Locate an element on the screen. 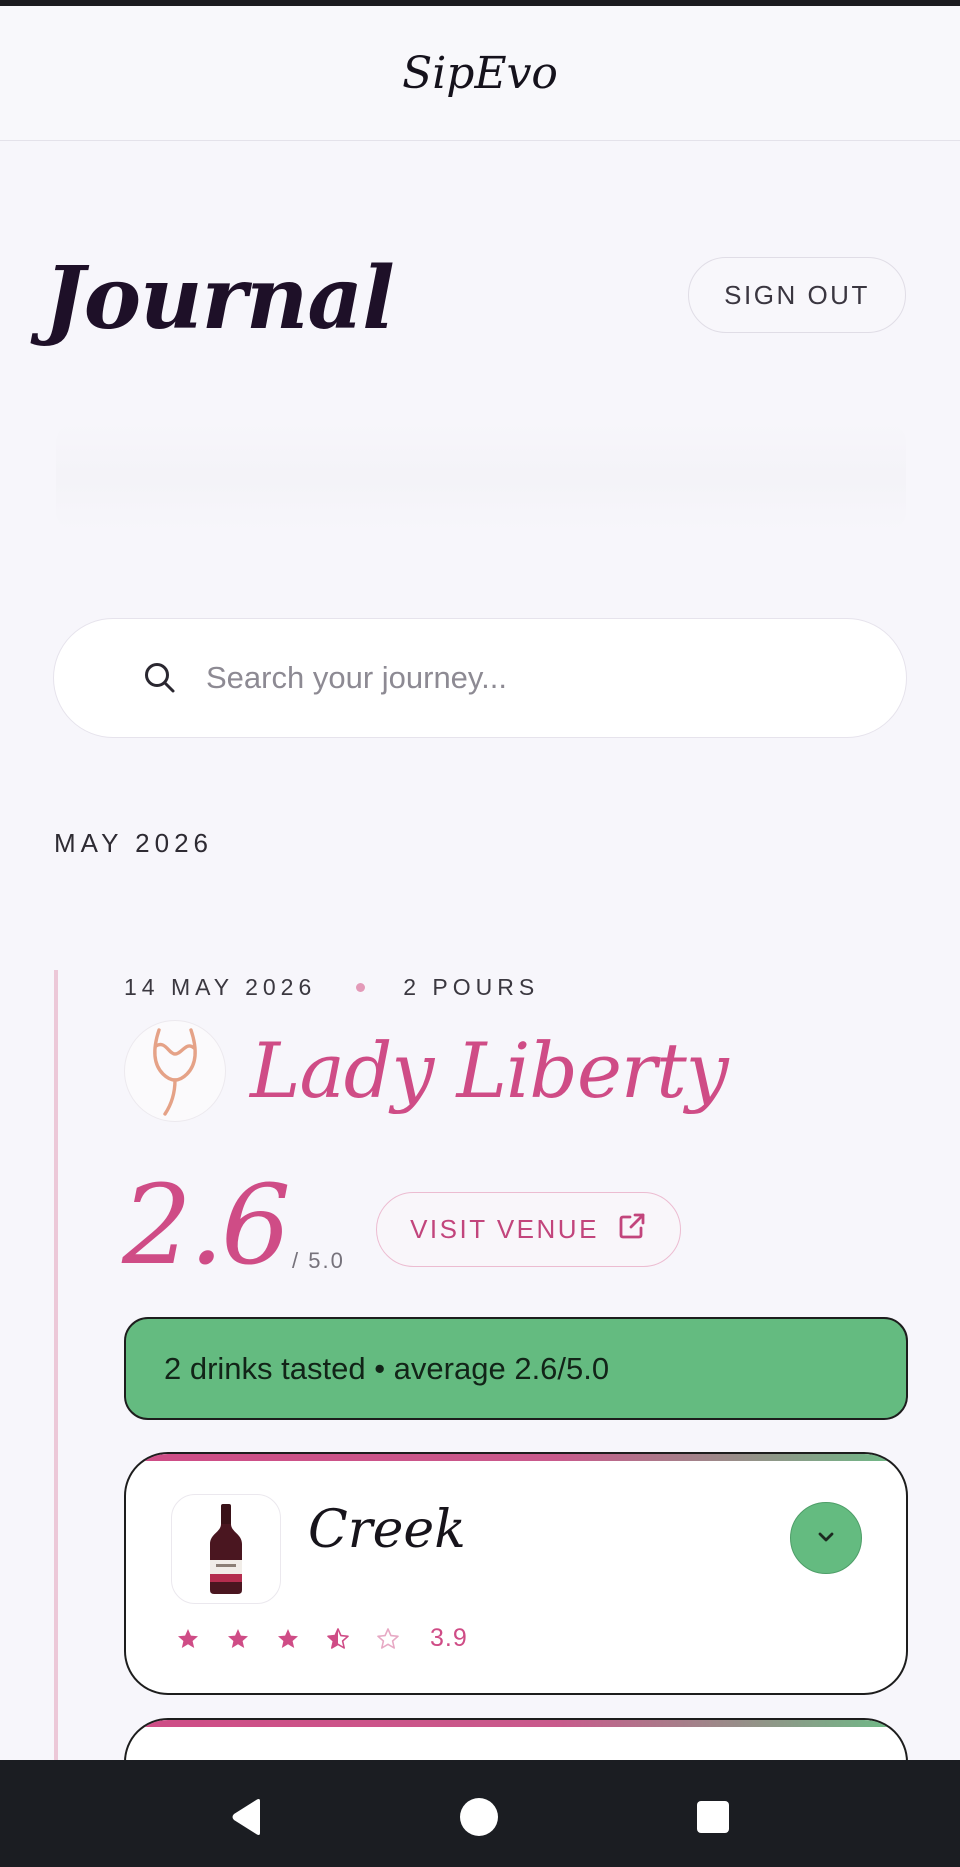  search-bar is located at coordinates (480, 678).